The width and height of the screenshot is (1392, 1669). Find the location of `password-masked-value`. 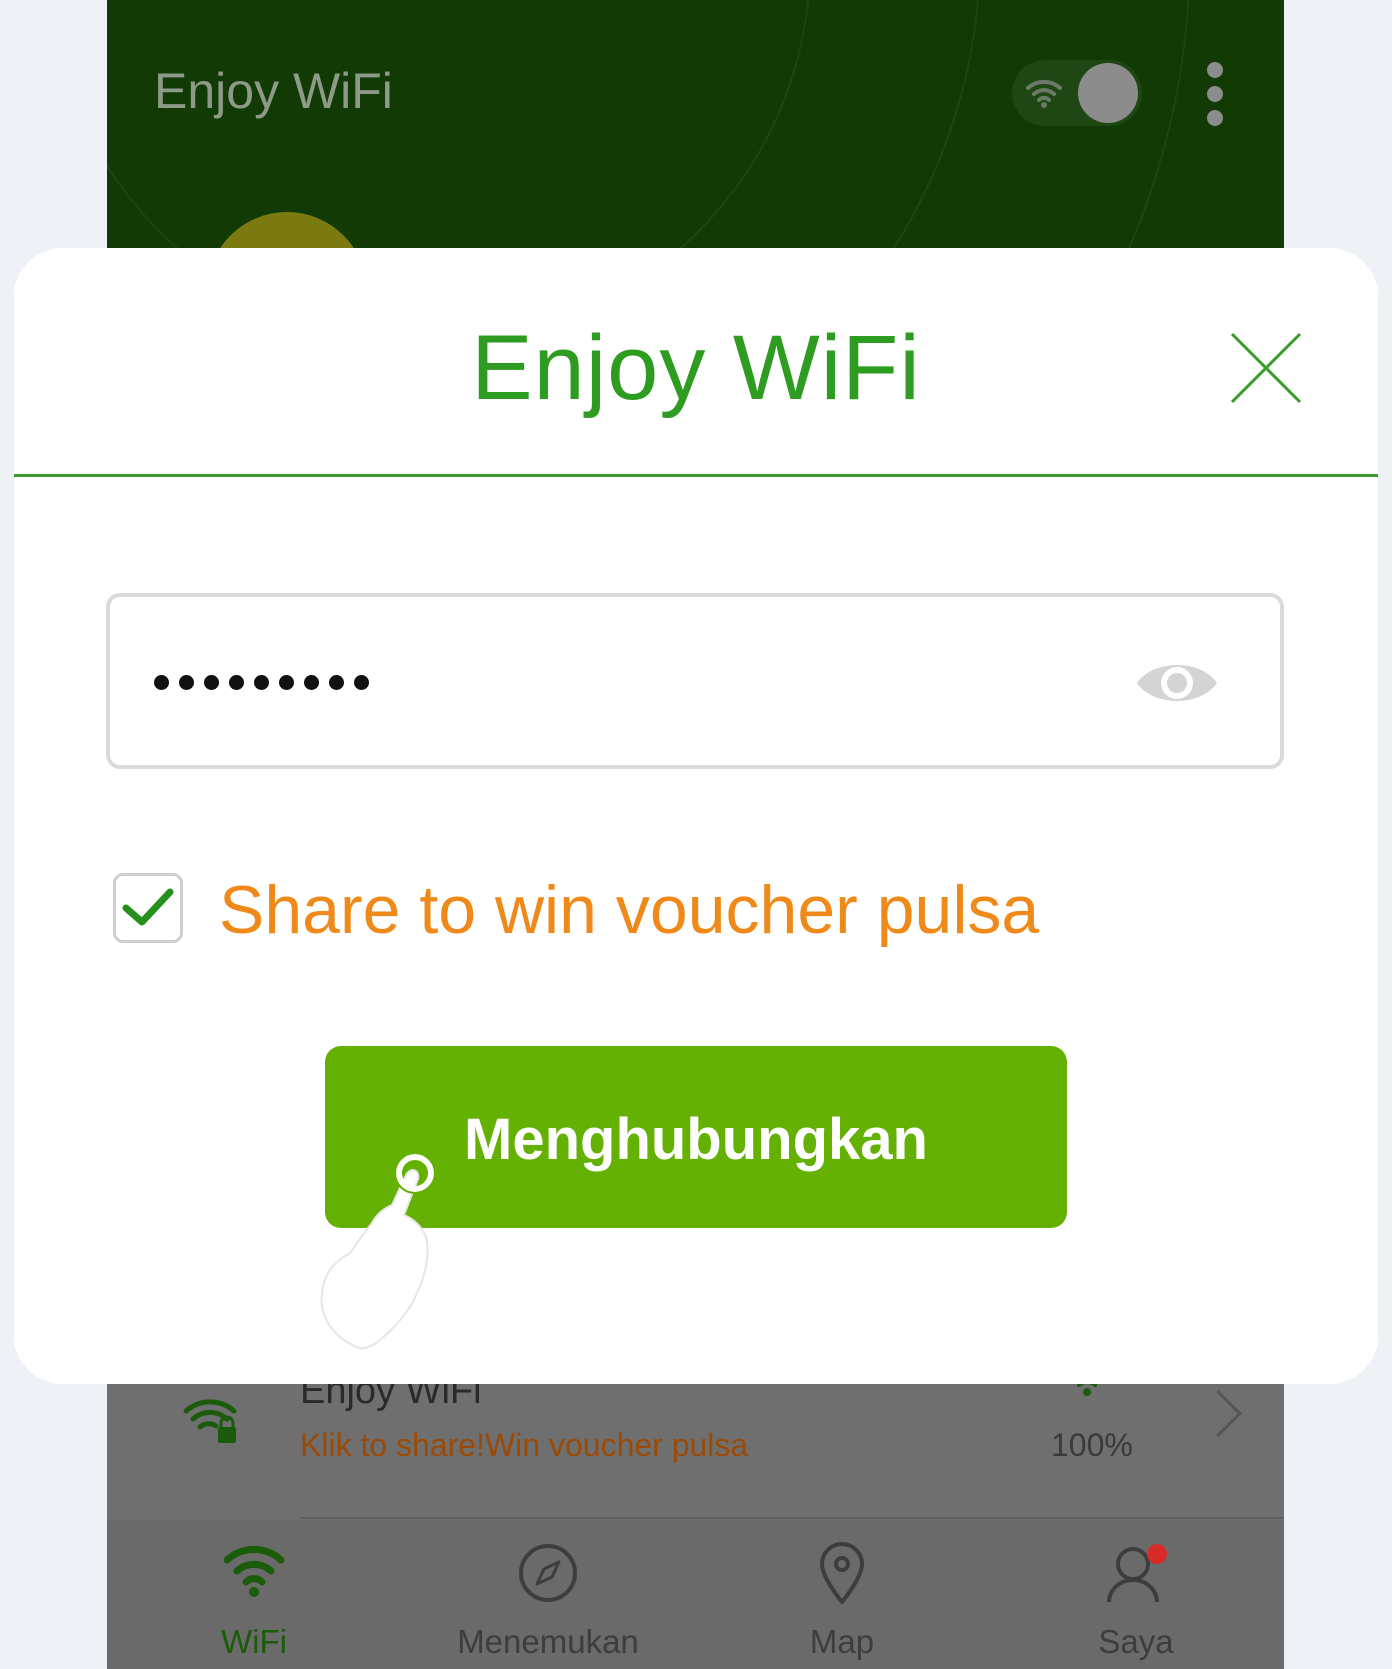

password-masked-value is located at coordinates (261, 682).